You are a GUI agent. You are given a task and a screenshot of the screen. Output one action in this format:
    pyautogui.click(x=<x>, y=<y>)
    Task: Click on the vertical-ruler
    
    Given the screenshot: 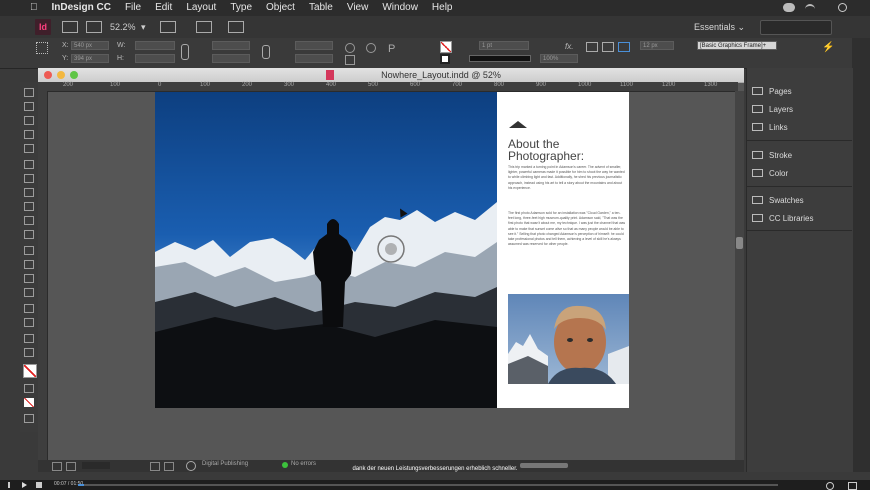 What is the action you would take?
    pyautogui.click(x=43, y=276)
    